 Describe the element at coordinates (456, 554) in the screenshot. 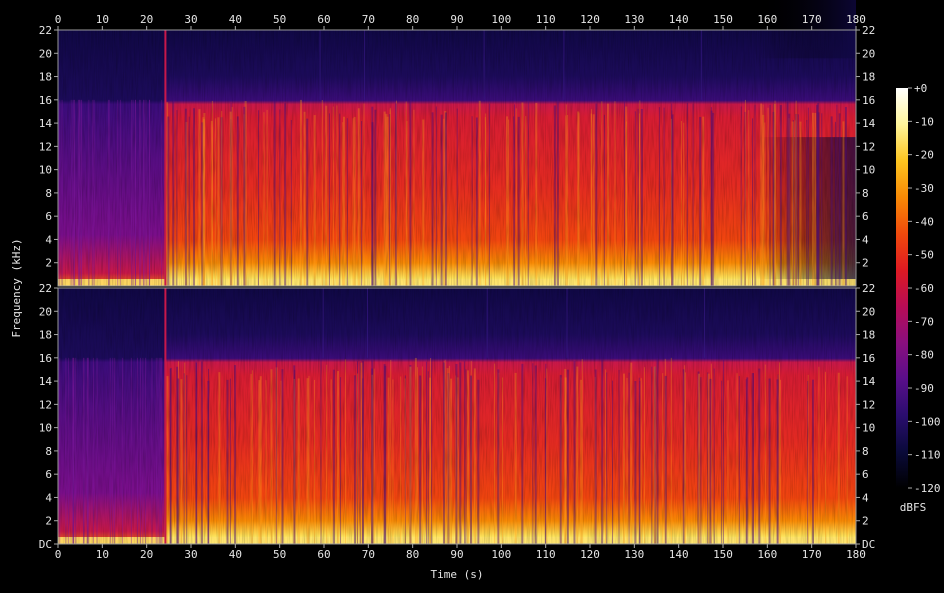

I see `x-tick-label-bottom: 90` at that location.